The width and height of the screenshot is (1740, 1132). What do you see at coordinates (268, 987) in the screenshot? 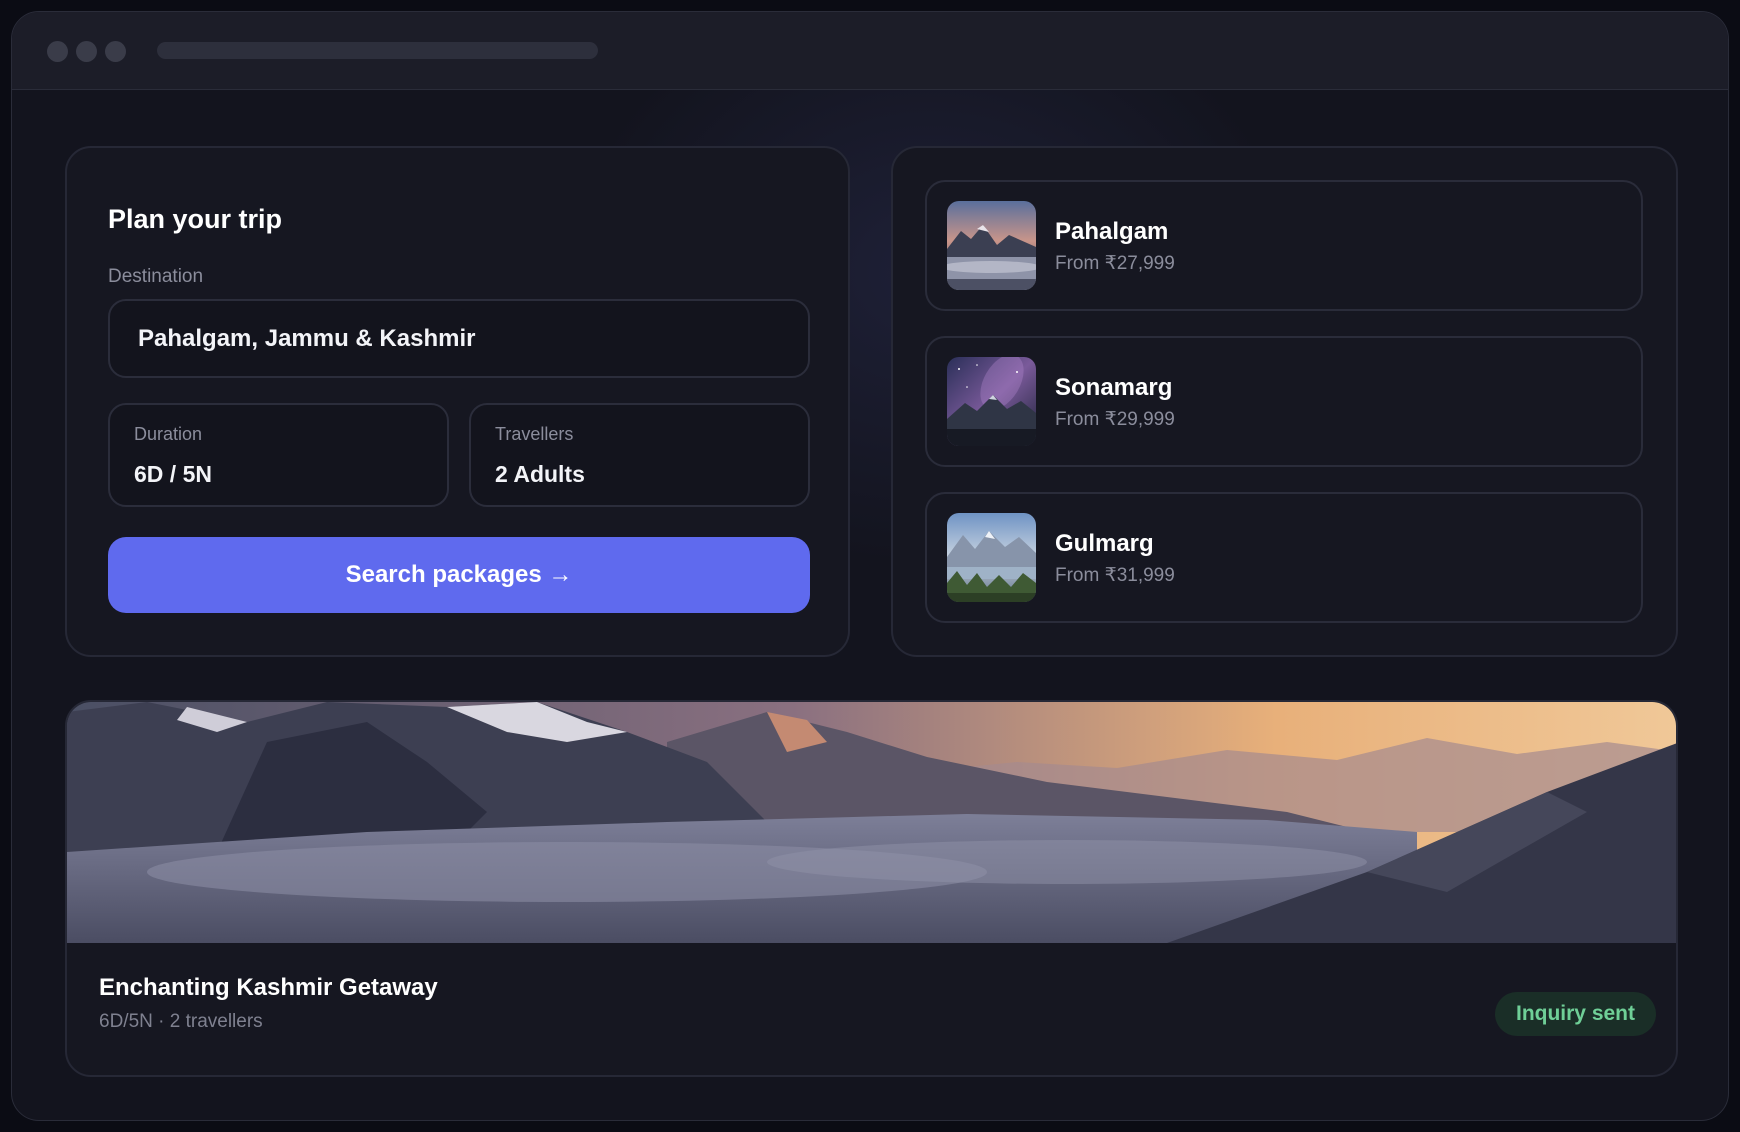
I see `featured-title: Enchanting Kashmir Getaway` at bounding box center [268, 987].